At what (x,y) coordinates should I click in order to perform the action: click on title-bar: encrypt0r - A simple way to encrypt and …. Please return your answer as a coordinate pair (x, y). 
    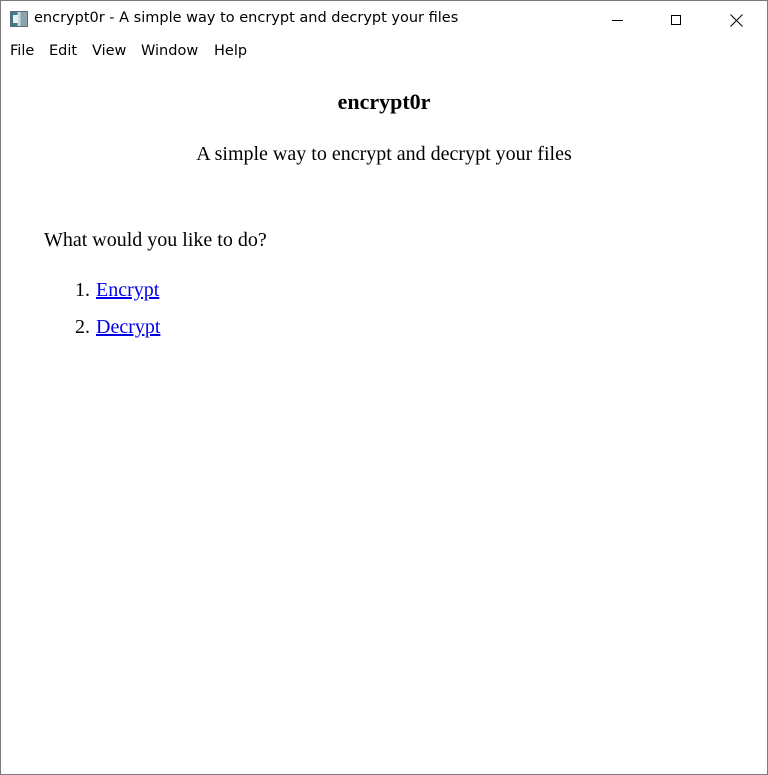
    Looking at the image, I should click on (384, 20).